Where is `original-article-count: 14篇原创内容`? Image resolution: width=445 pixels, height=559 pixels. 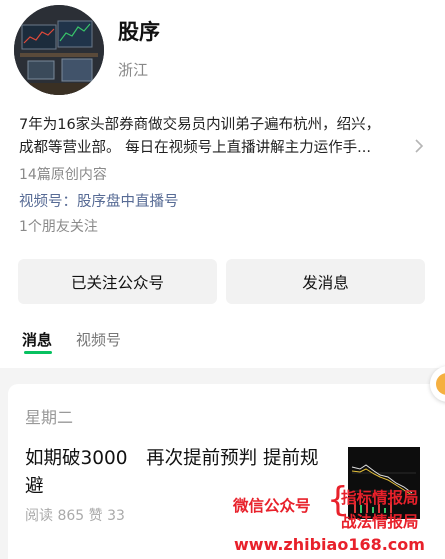
original-article-count: 14篇原创内容 is located at coordinates (63, 175).